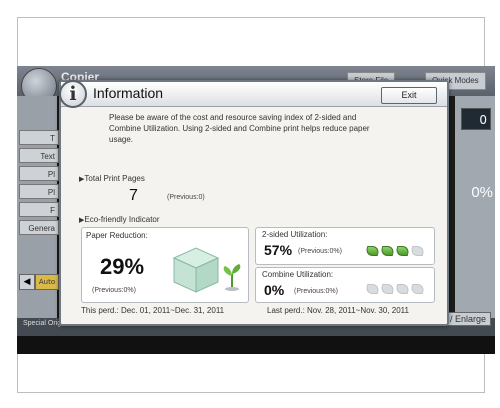 The height and width of the screenshot is (408, 500). I want to click on left-button-pl: Pl, so click(39, 173).